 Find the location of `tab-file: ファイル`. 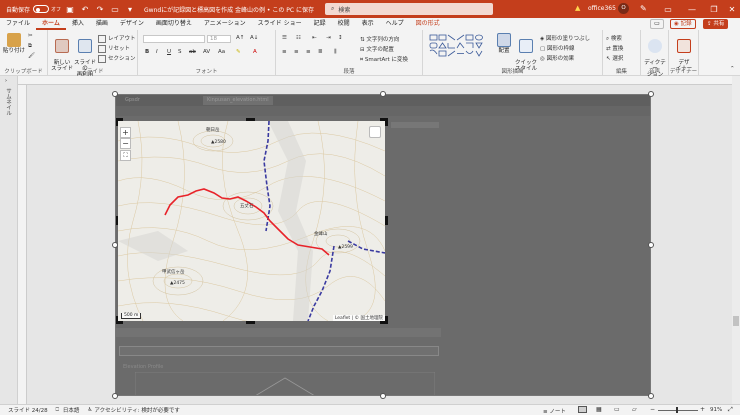

tab-file: ファイル is located at coordinates (18, 24).